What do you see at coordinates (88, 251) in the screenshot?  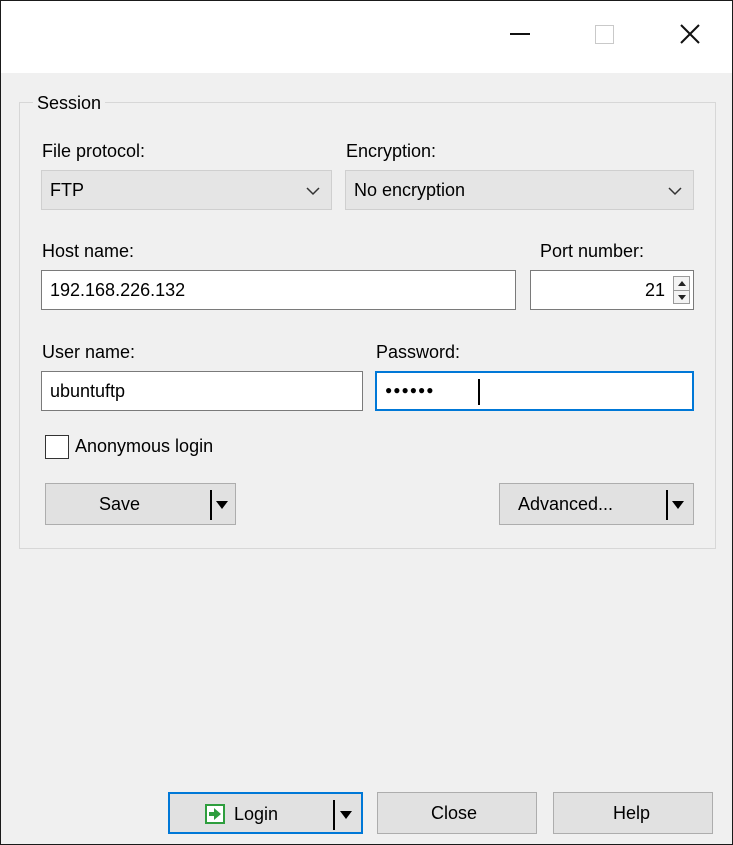 I see `host-name-label: Host name:` at bounding box center [88, 251].